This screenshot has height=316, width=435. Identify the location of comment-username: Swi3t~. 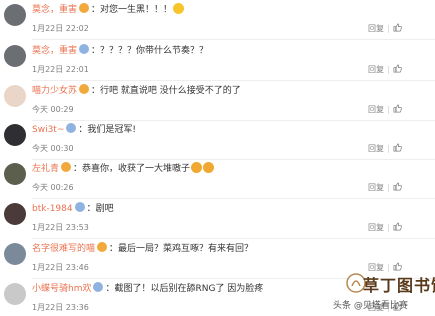
(48, 130).